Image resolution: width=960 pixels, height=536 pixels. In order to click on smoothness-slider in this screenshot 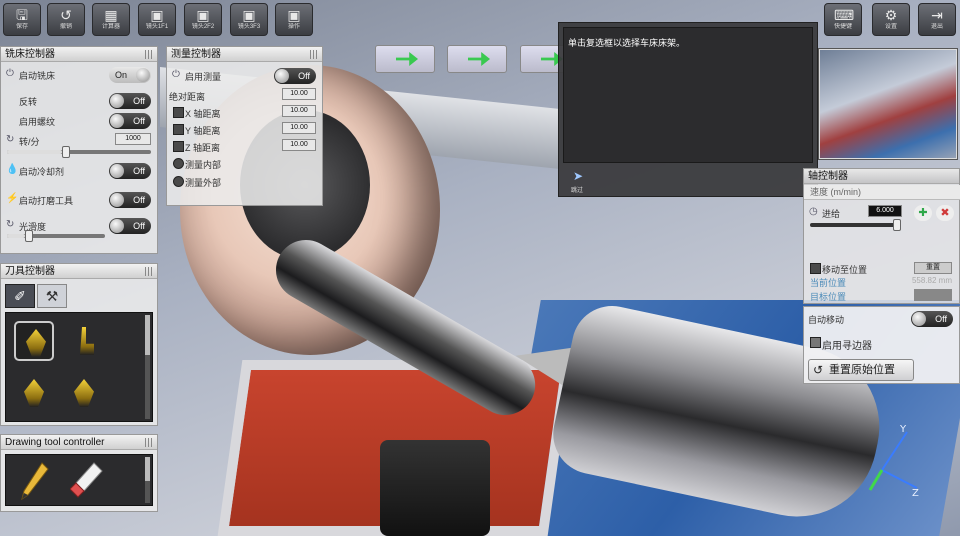, I will do `click(56, 236)`.